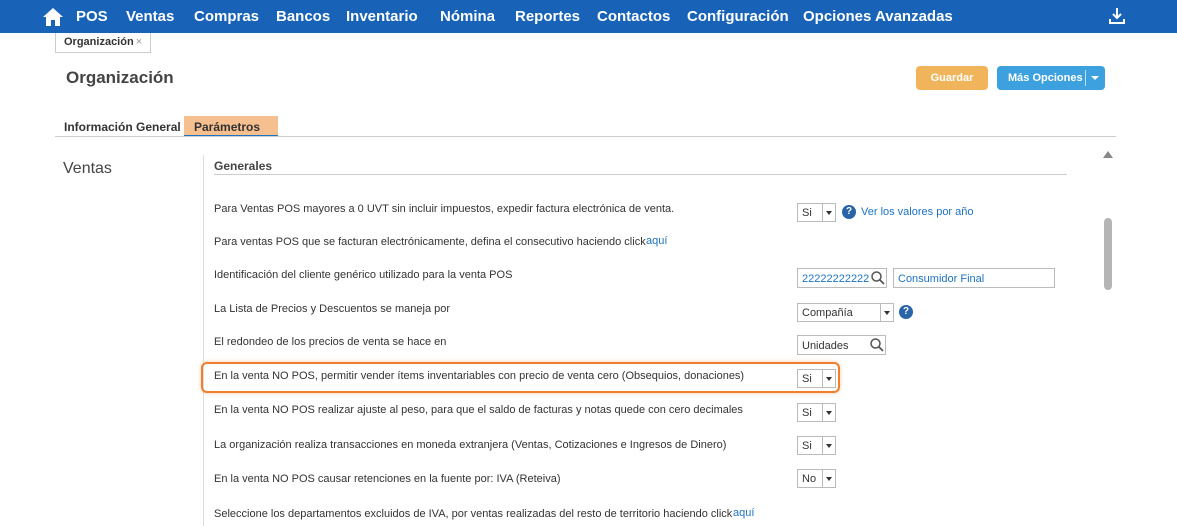 This screenshot has width=1177, height=526. I want to click on nav-item-nomina: Nómina, so click(467, 16).